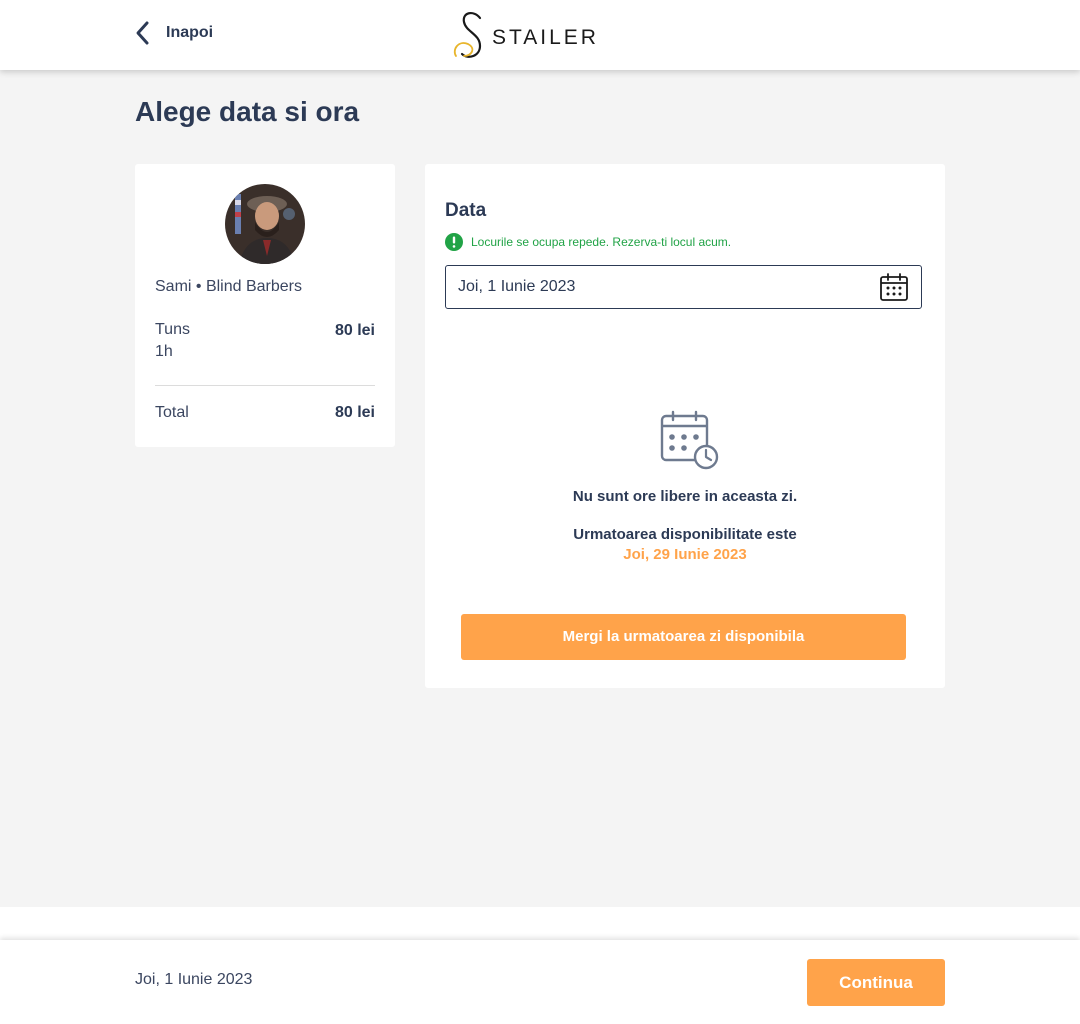 Image resolution: width=1080 pixels, height=1024 pixels. Describe the element at coordinates (876, 982) in the screenshot. I see `continue-button: Continua` at that location.